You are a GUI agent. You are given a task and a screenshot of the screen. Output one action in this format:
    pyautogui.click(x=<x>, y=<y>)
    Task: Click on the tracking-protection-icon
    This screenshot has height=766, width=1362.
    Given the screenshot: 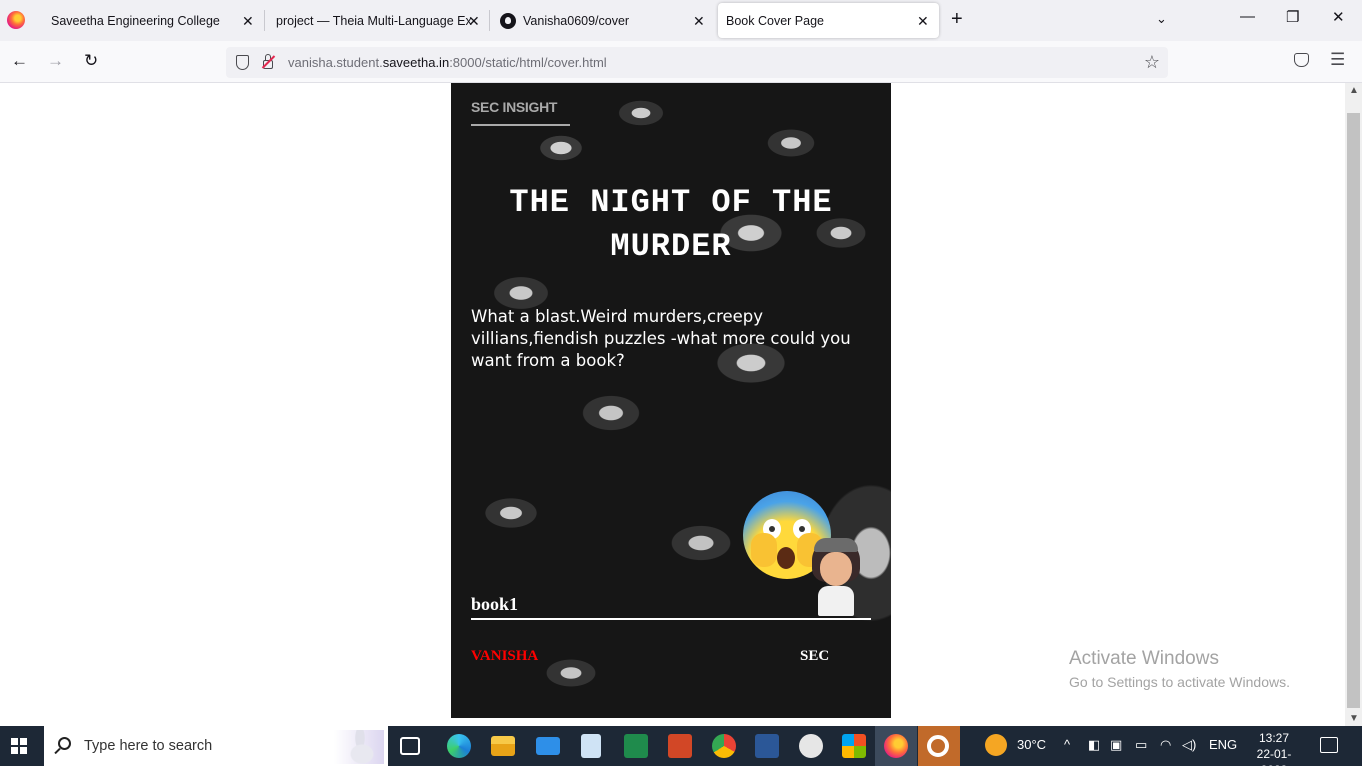 What is the action you would take?
    pyautogui.click(x=242, y=62)
    